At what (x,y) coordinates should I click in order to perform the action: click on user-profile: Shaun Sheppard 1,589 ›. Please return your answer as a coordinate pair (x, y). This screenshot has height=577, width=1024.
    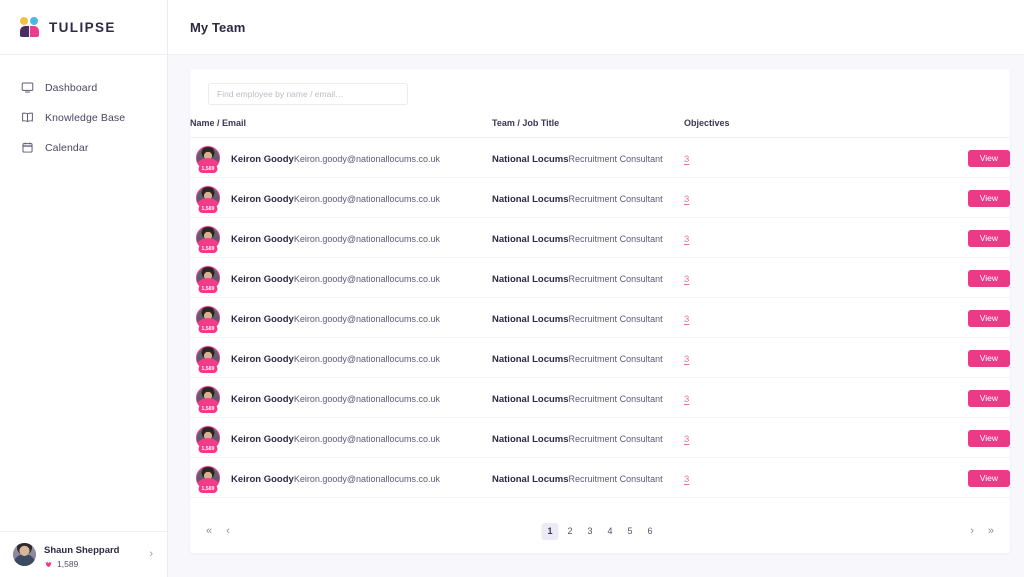
    Looking at the image, I should click on (83, 554).